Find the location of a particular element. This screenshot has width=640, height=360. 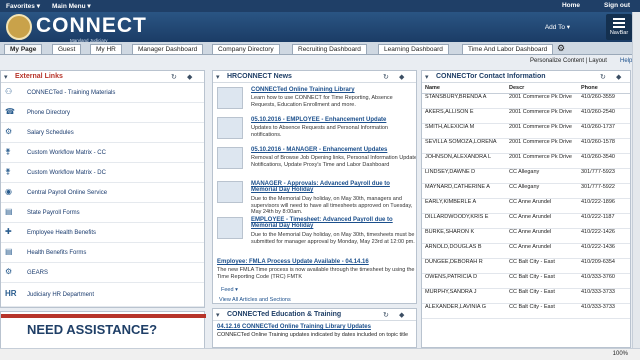

column-header: Name is located at coordinates (464, 89).